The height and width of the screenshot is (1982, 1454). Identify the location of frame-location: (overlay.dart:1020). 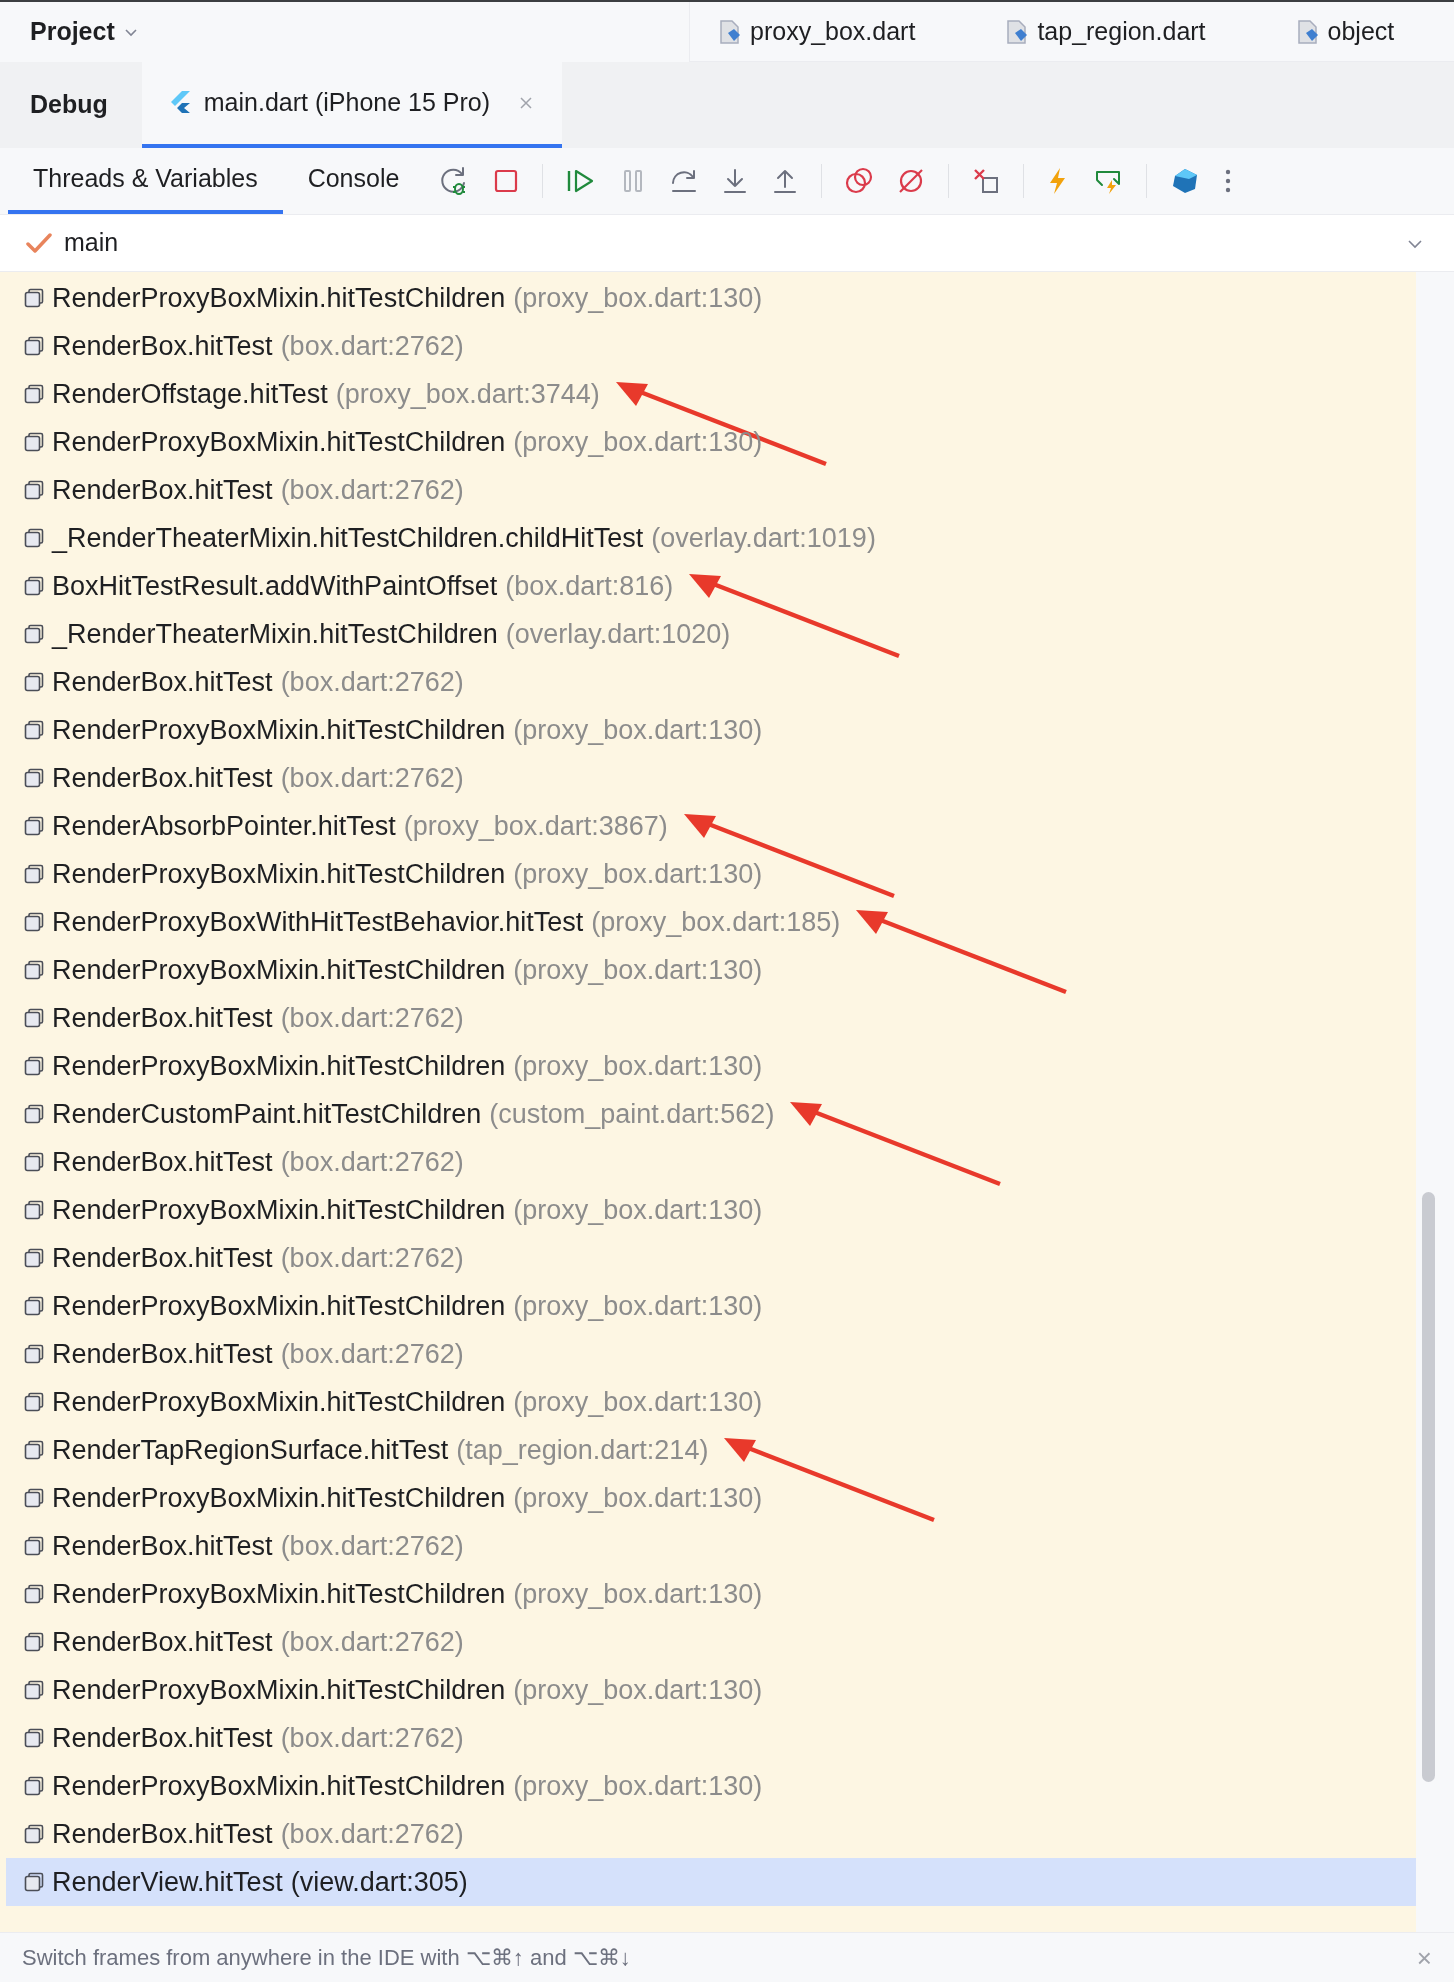
(618, 634).